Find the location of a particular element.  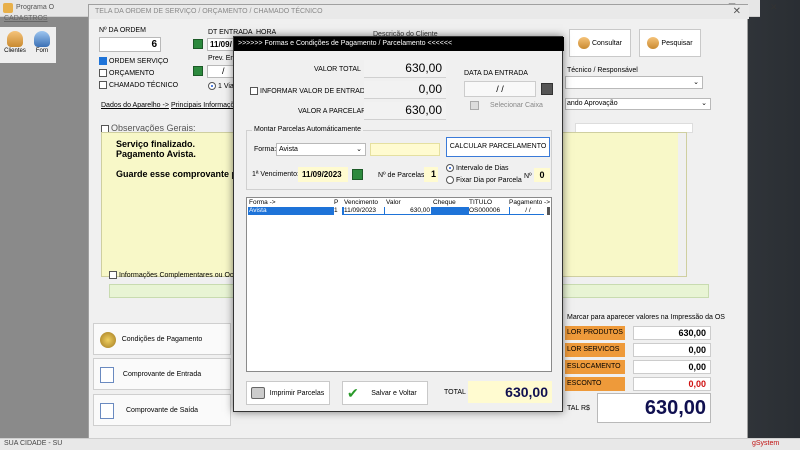

main-toolbar: Clientes Forn is located at coordinates (28, 45).